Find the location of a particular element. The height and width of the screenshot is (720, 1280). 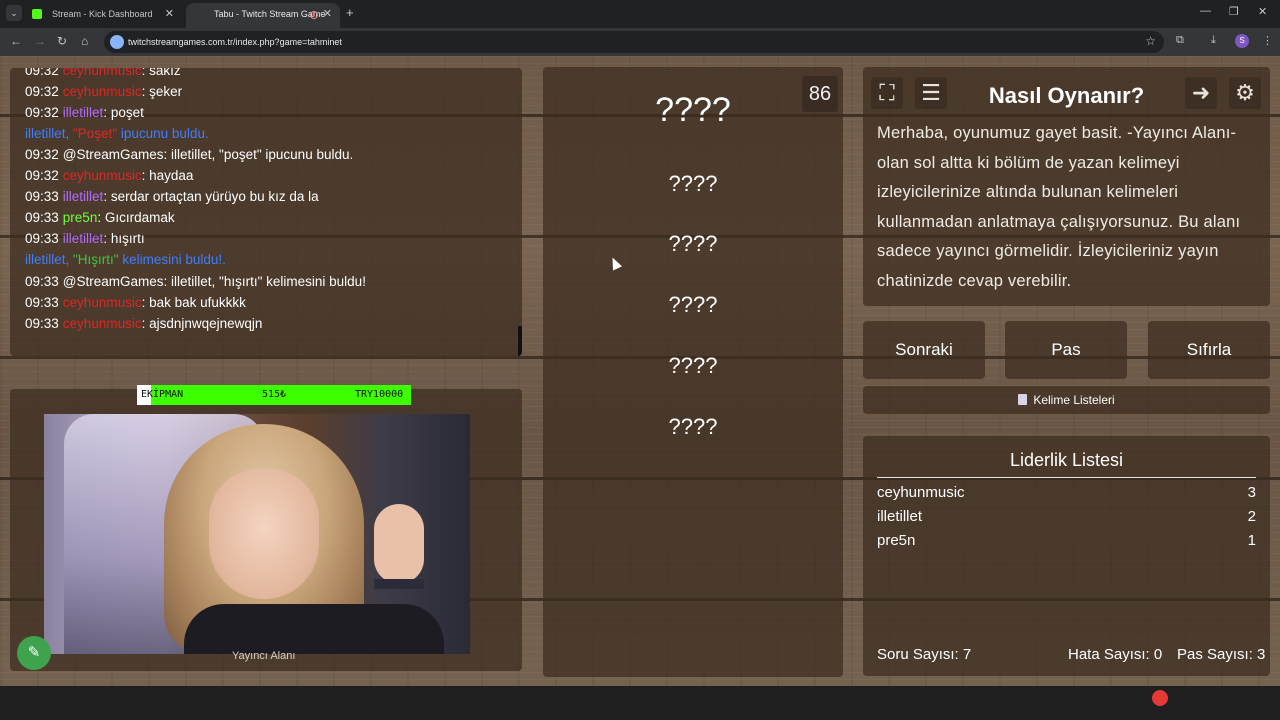

chat-line: 09:33 ceyhunmusic: bak bak ufukkkk is located at coordinates (135, 302).